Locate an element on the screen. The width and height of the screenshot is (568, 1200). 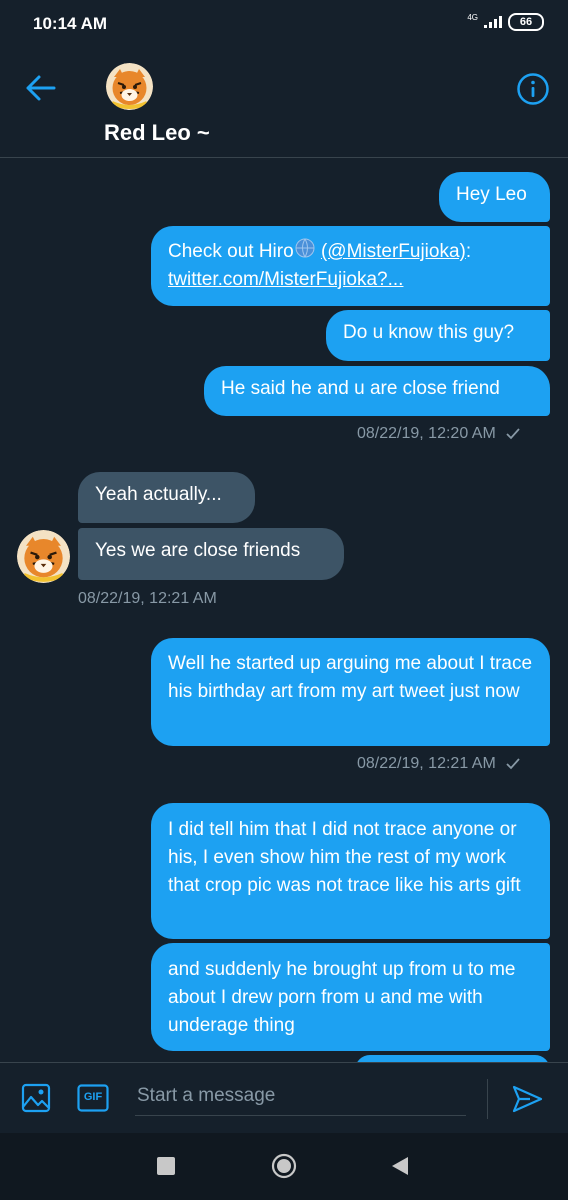
info-button is located at coordinates (533, 89).